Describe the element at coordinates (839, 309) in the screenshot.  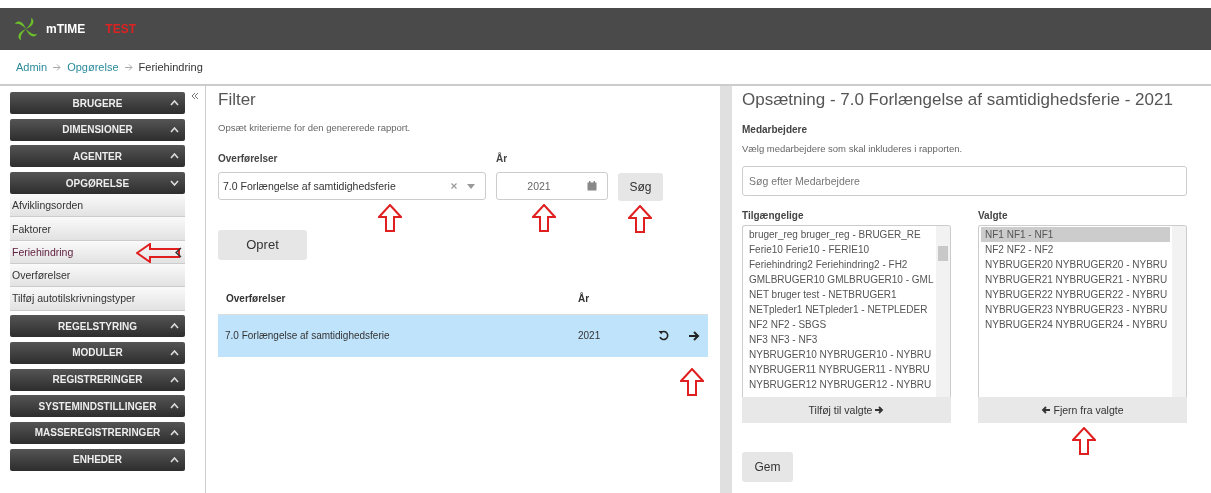
I see `list-item: NETpleder1 NETpleder1 - NETPLEDER` at that location.